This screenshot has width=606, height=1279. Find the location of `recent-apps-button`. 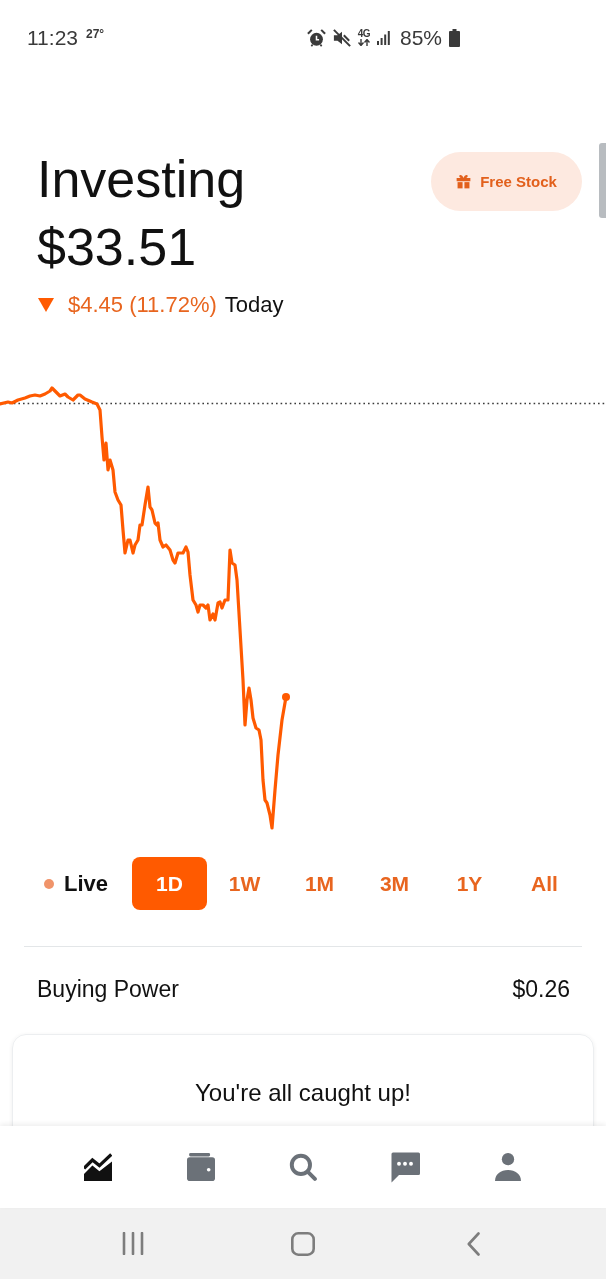

recent-apps-button is located at coordinates (133, 1243).